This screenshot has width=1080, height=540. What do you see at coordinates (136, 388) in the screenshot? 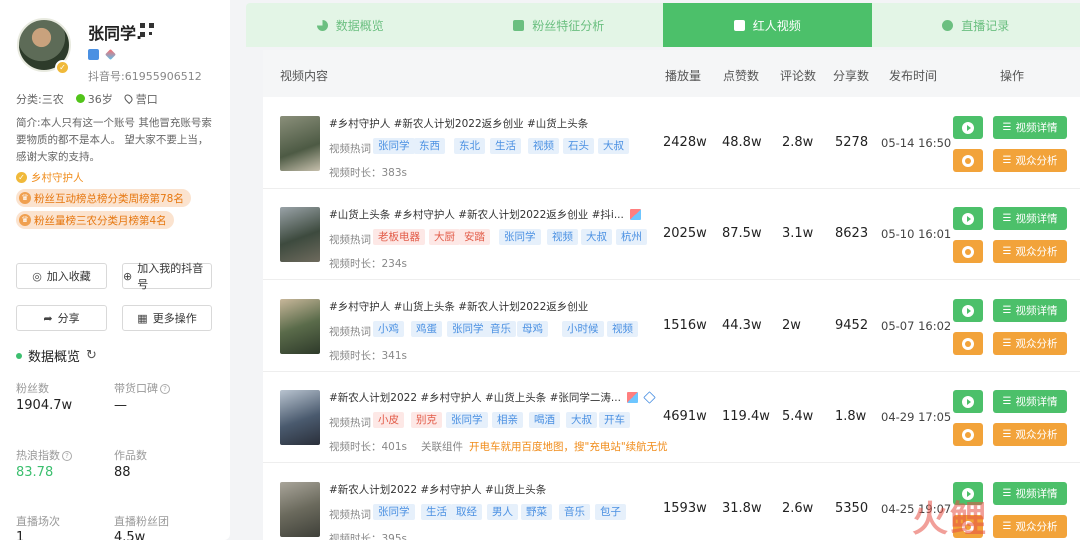
I see `stat-label-text: 带货口碑` at bounding box center [136, 388].